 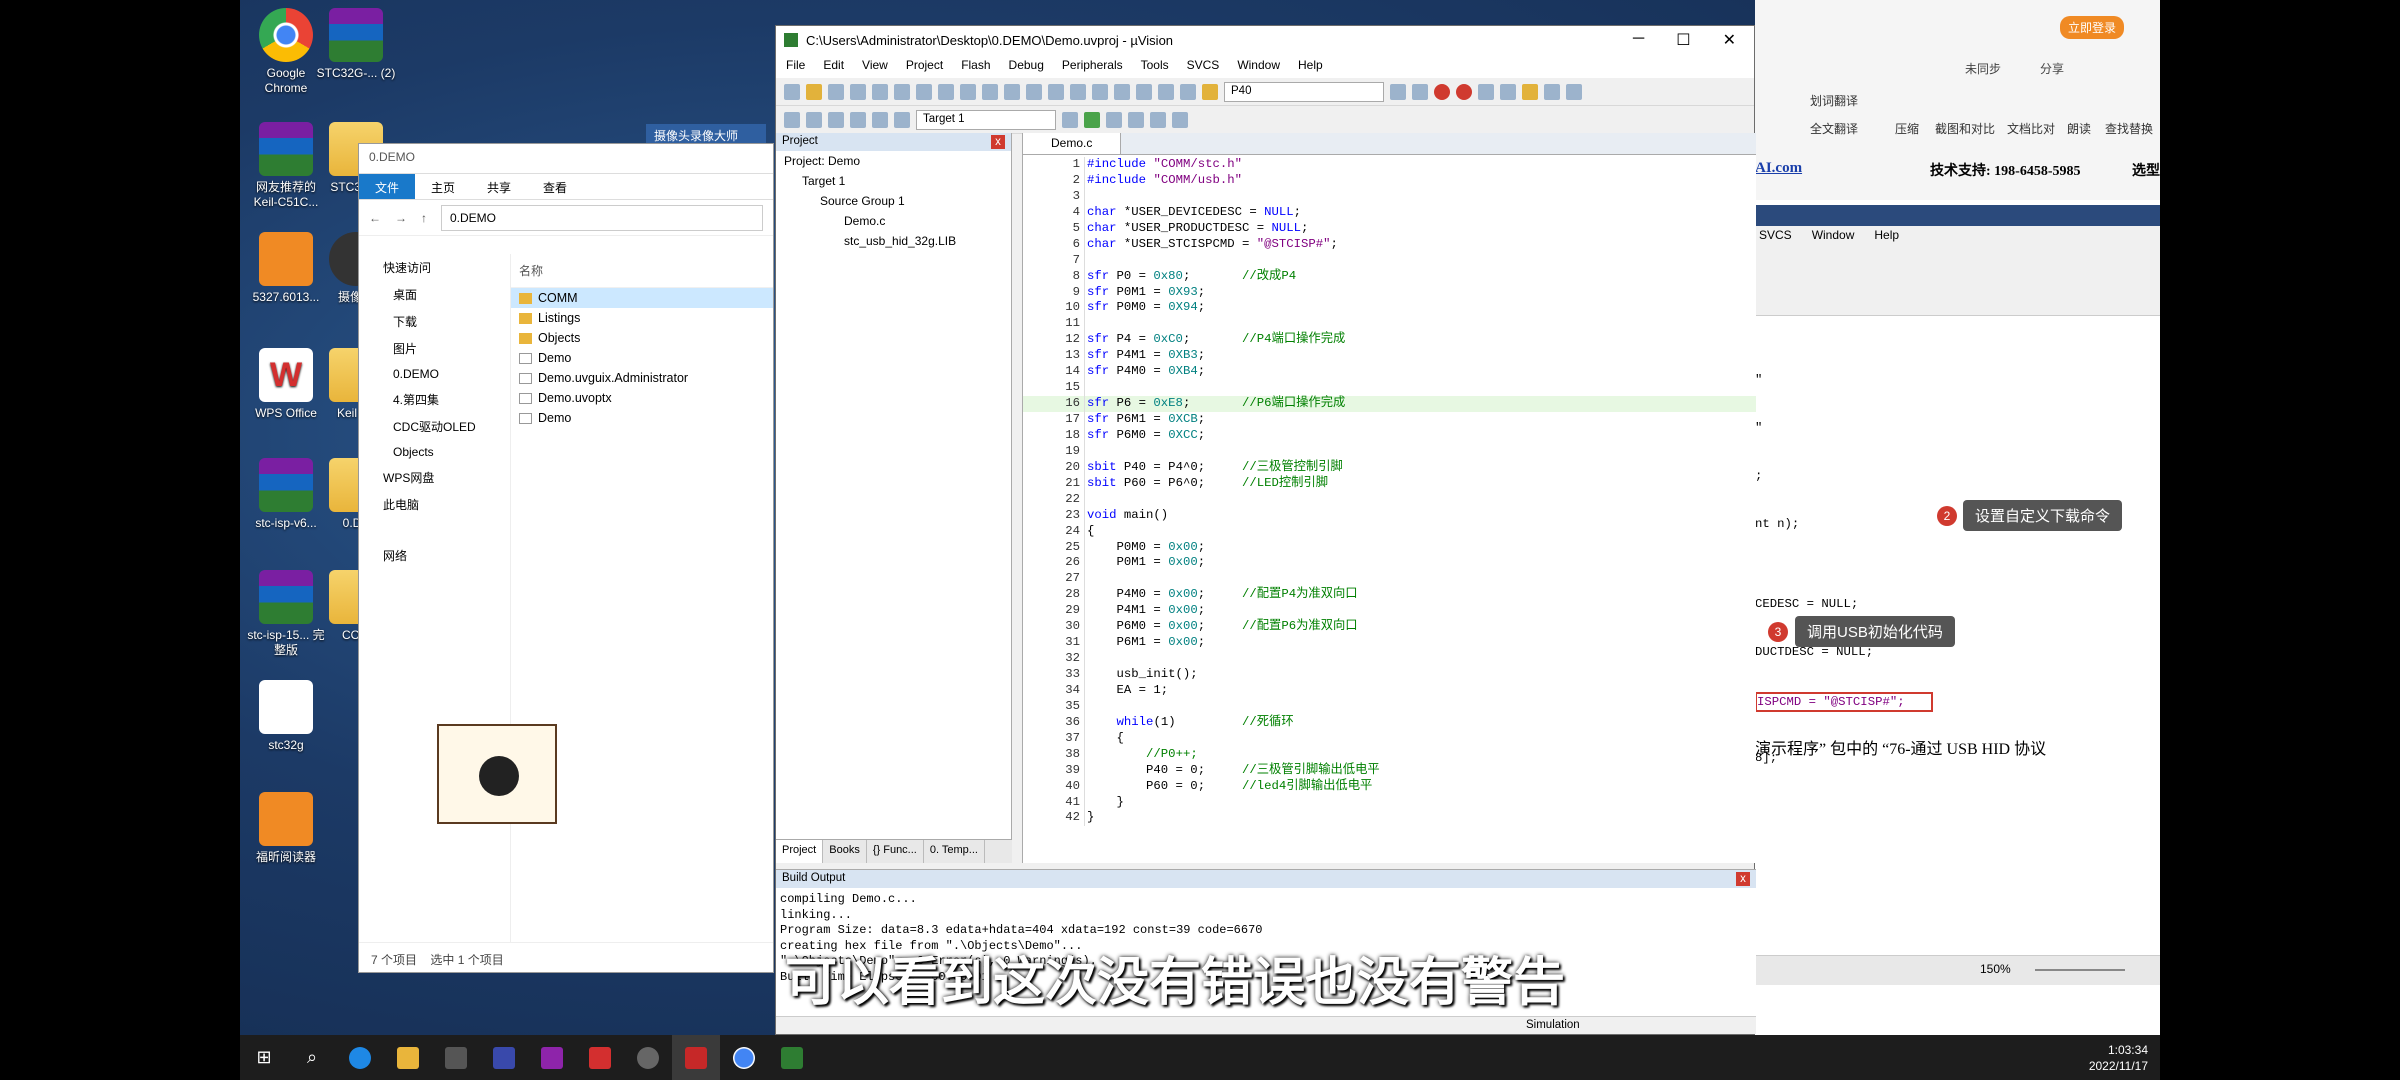 What do you see at coordinates (1389, 212) in the screenshot?
I see `code-line: 4 char *USER_DEVICEDESC = NULL;` at bounding box center [1389, 212].